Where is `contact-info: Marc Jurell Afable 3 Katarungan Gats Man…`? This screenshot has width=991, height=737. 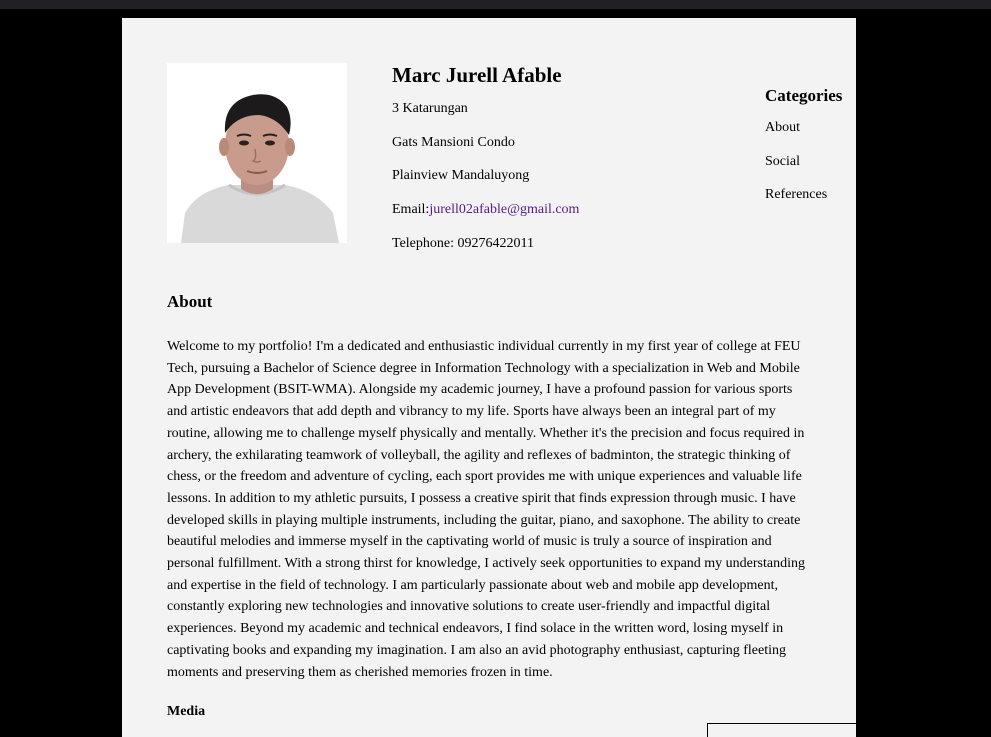
contact-info: Marc Jurell Afable 3 Katarungan Gats Man… is located at coordinates (562, 165).